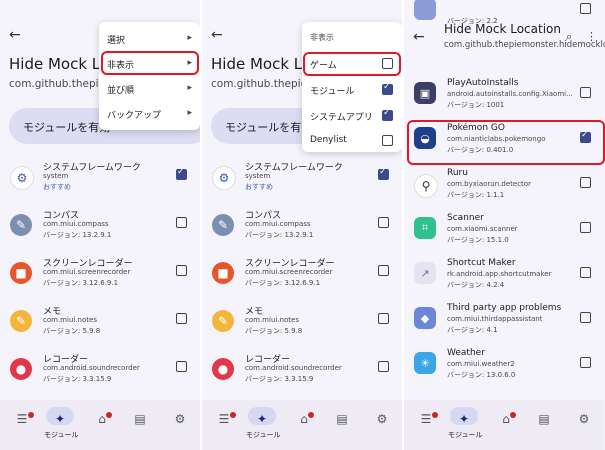 The width and height of the screenshot is (605, 450). Describe the element at coordinates (465, 218) in the screenshot. I see `app-name: Scanner` at that location.